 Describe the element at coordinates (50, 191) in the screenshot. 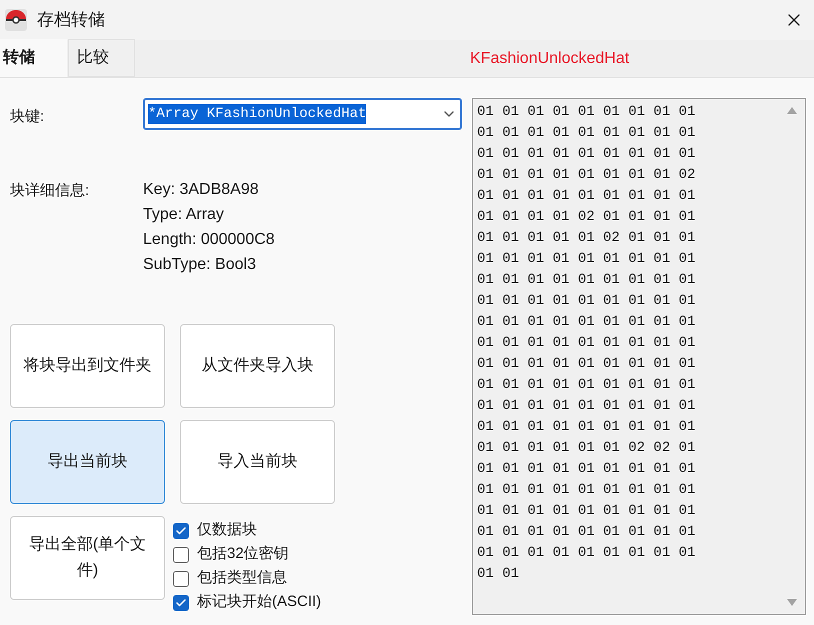

I see `details-label: 块详细信息:` at that location.